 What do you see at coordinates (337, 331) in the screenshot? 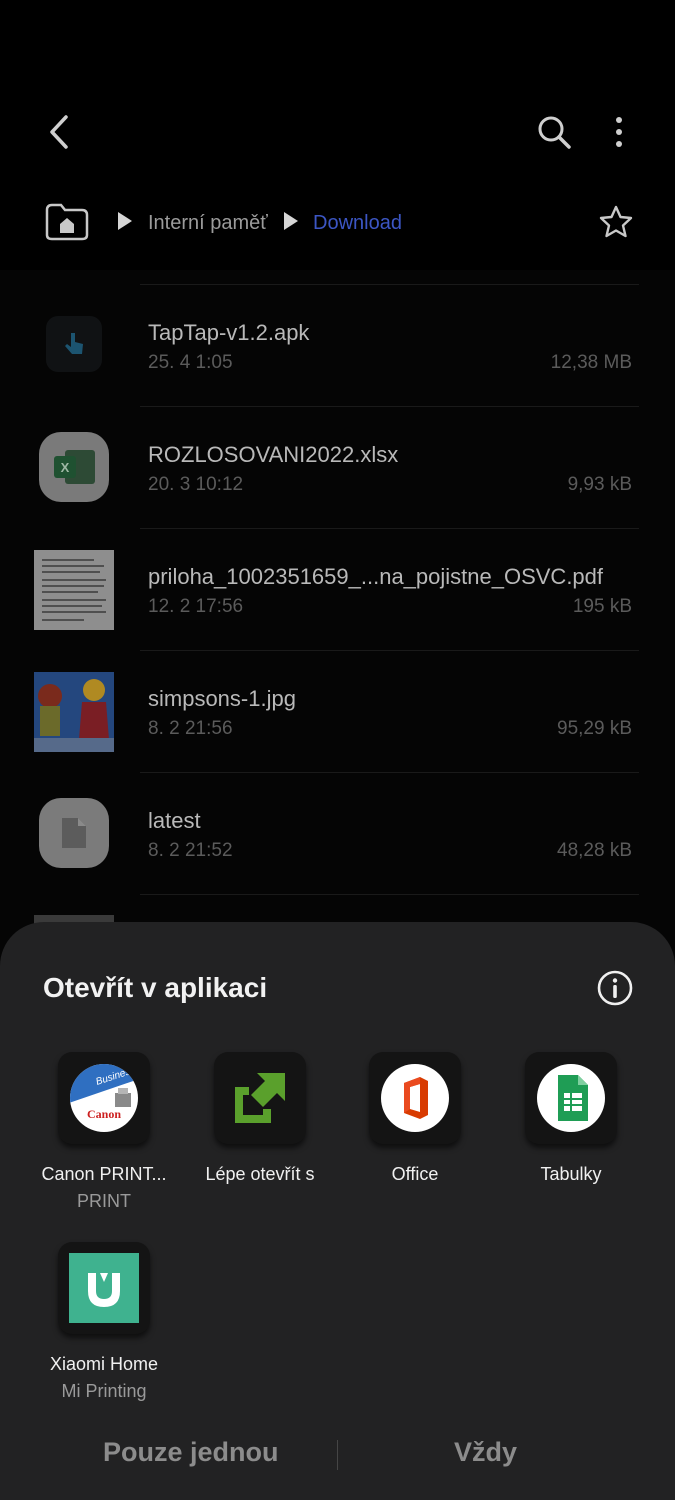
I see `file-row: TapTap-v1.2.apk 25. 4 1:05 12,38 MB` at bounding box center [337, 331].